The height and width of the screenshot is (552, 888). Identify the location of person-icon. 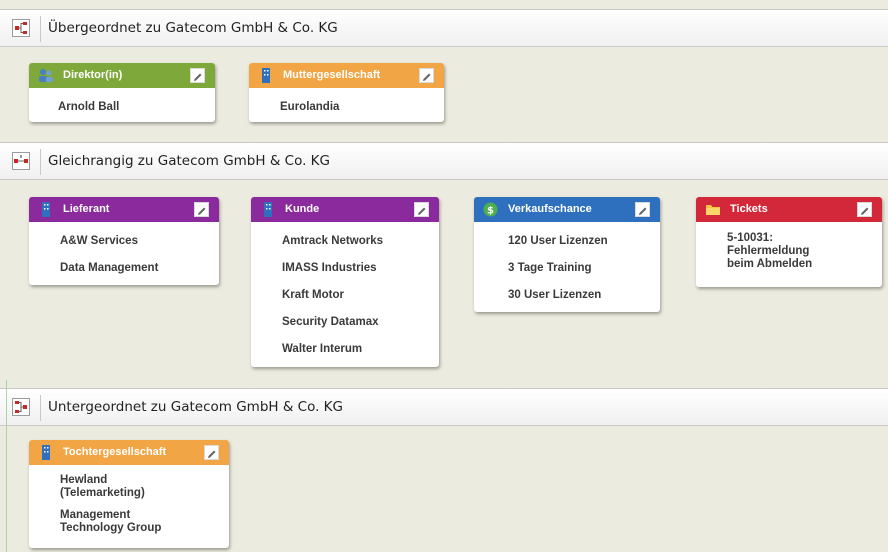
(46, 75).